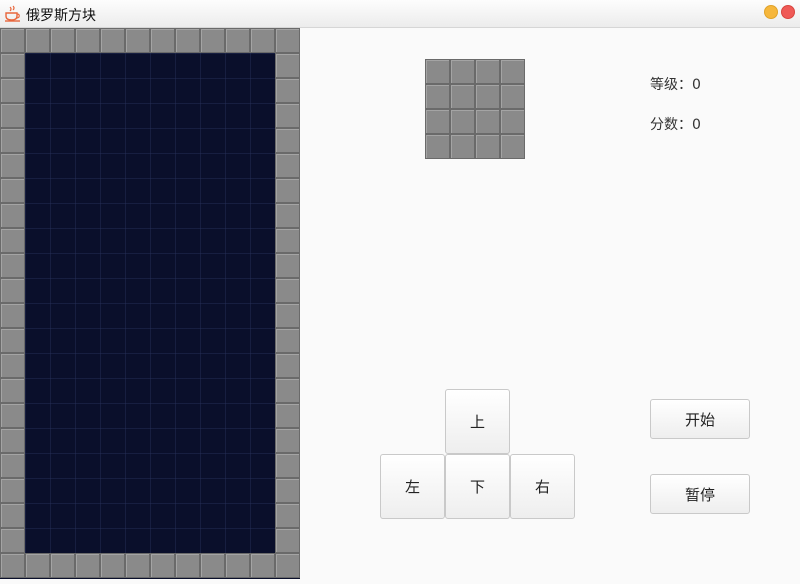 The height and width of the screenshot is (584, 800). What do you see at coordinates (700, 419) in the screenshot?
I see `start-button: 开始` at bounding box center [700, 419].